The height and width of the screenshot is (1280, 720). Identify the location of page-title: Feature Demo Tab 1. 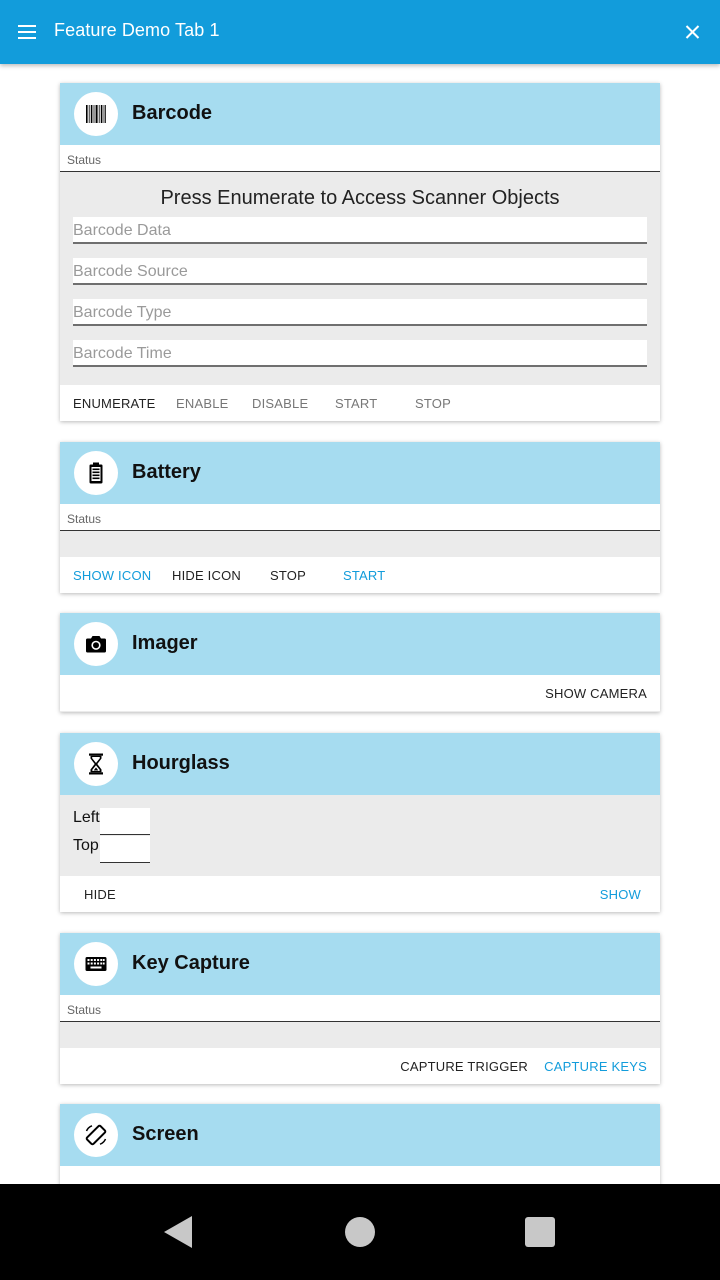
(137, 30).